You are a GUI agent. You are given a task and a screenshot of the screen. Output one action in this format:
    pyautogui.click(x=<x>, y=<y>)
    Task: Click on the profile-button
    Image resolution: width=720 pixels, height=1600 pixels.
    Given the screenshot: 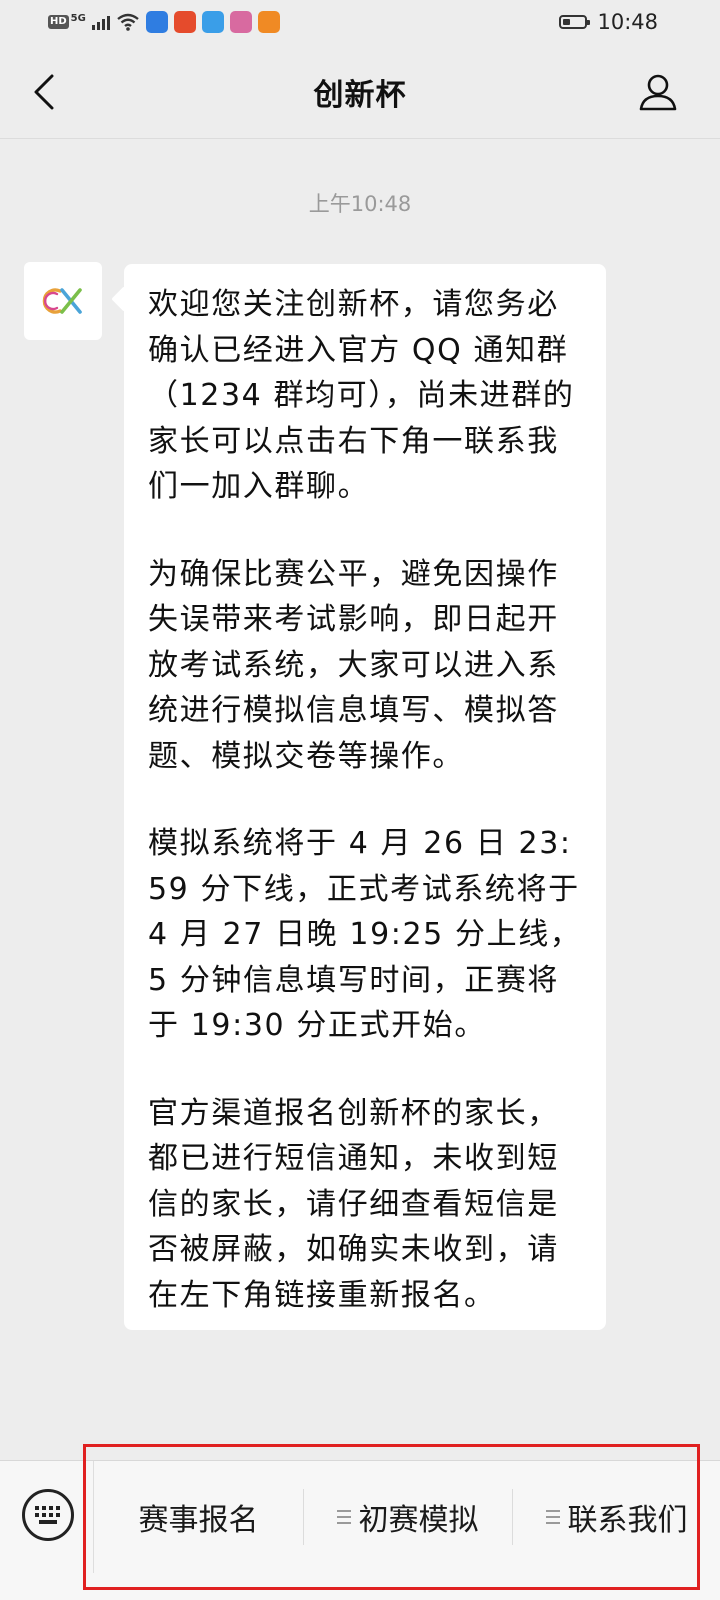 What is the action you would take?
    pyautogui.click(x=658, y=92)
    